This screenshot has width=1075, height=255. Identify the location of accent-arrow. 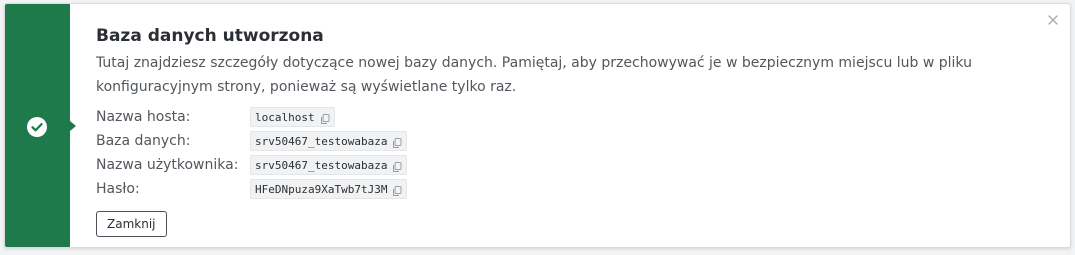
(73, 126).